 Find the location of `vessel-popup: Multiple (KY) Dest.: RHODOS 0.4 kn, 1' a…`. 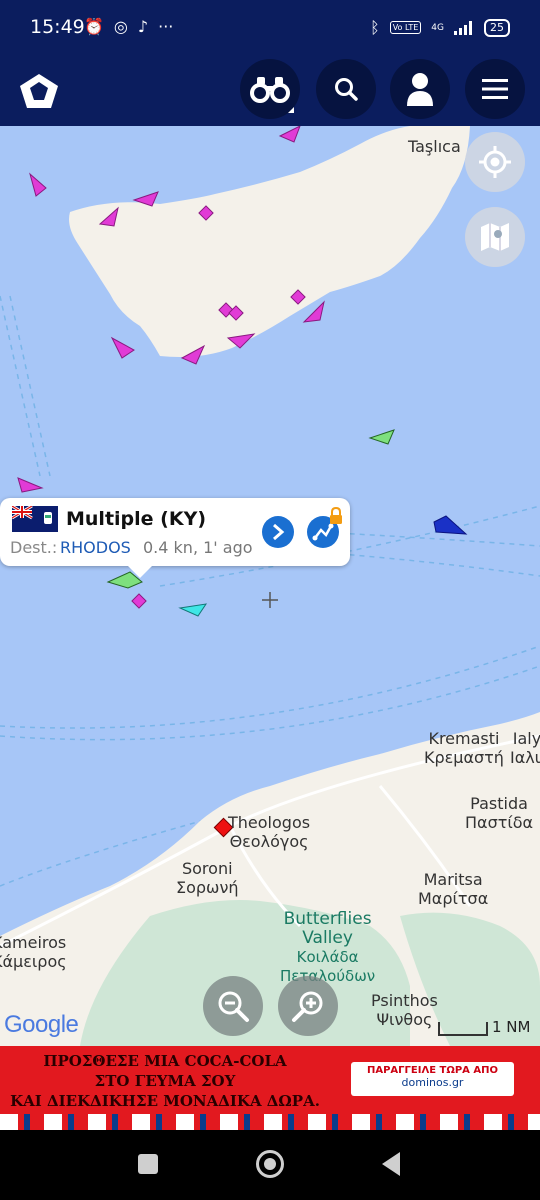

vessel-popup: Multiple (KY) Dest.: RHODOS 0.4 kn, 1' a… is located at coordinates (175, 538).